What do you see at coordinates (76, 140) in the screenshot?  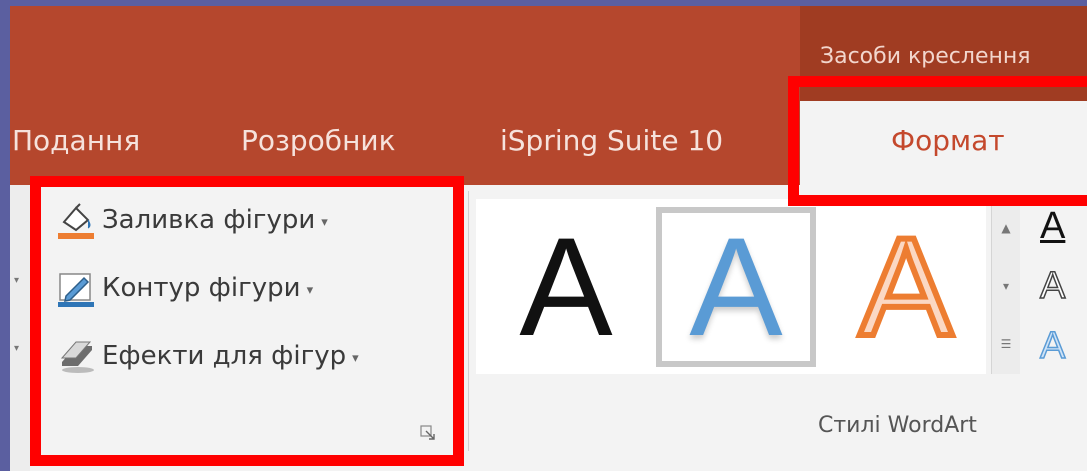 I see `tab-view: Подання` at bounding box center [76, 140].